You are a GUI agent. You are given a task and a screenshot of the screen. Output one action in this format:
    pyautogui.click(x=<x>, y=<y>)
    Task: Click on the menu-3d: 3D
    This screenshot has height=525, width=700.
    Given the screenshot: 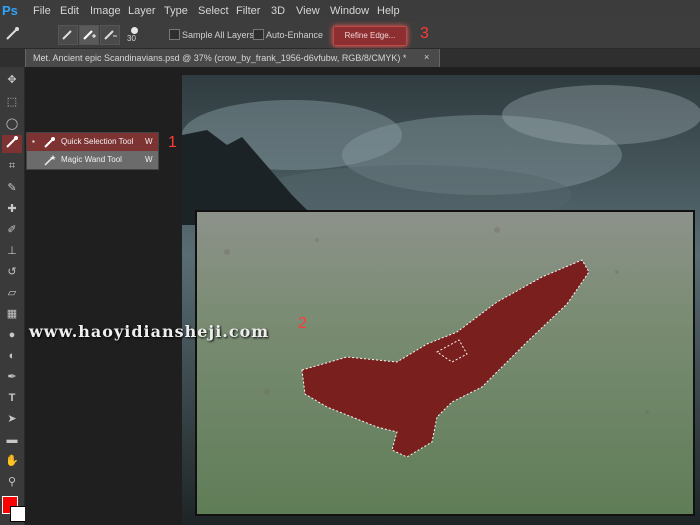 What is the action you would take?
    pyautogui.click(x=278, y=11)
    